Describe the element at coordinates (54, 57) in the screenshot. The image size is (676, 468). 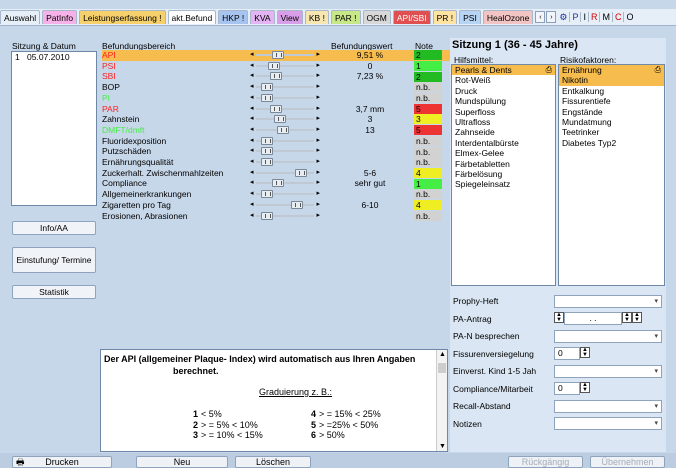
I see `session-row: 1 05.07.2010` at that location.